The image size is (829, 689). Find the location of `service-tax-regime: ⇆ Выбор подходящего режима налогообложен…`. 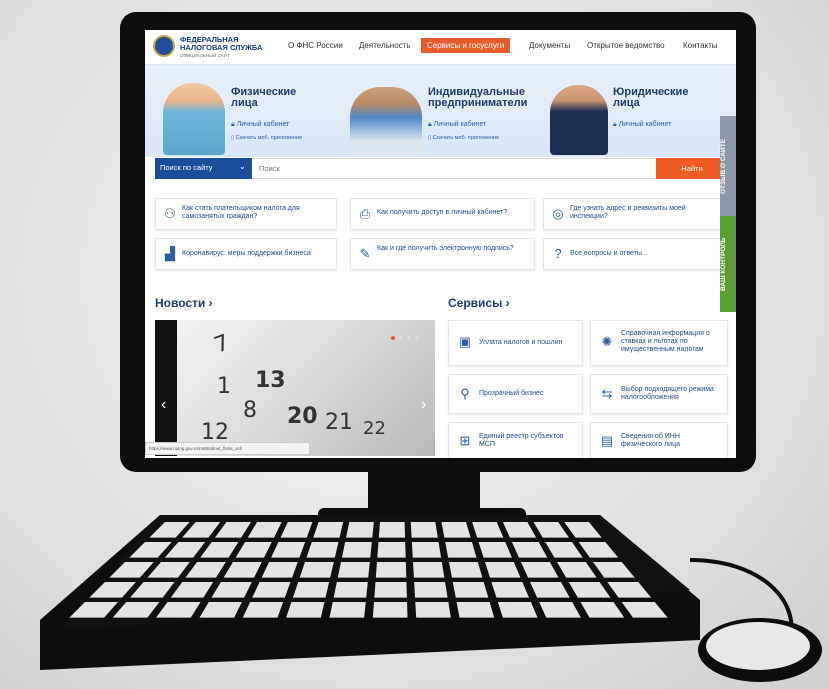

service-tax-regime: ⇆ Выбор подходящего режима налогообложен… is located at coordinates (659, 394).